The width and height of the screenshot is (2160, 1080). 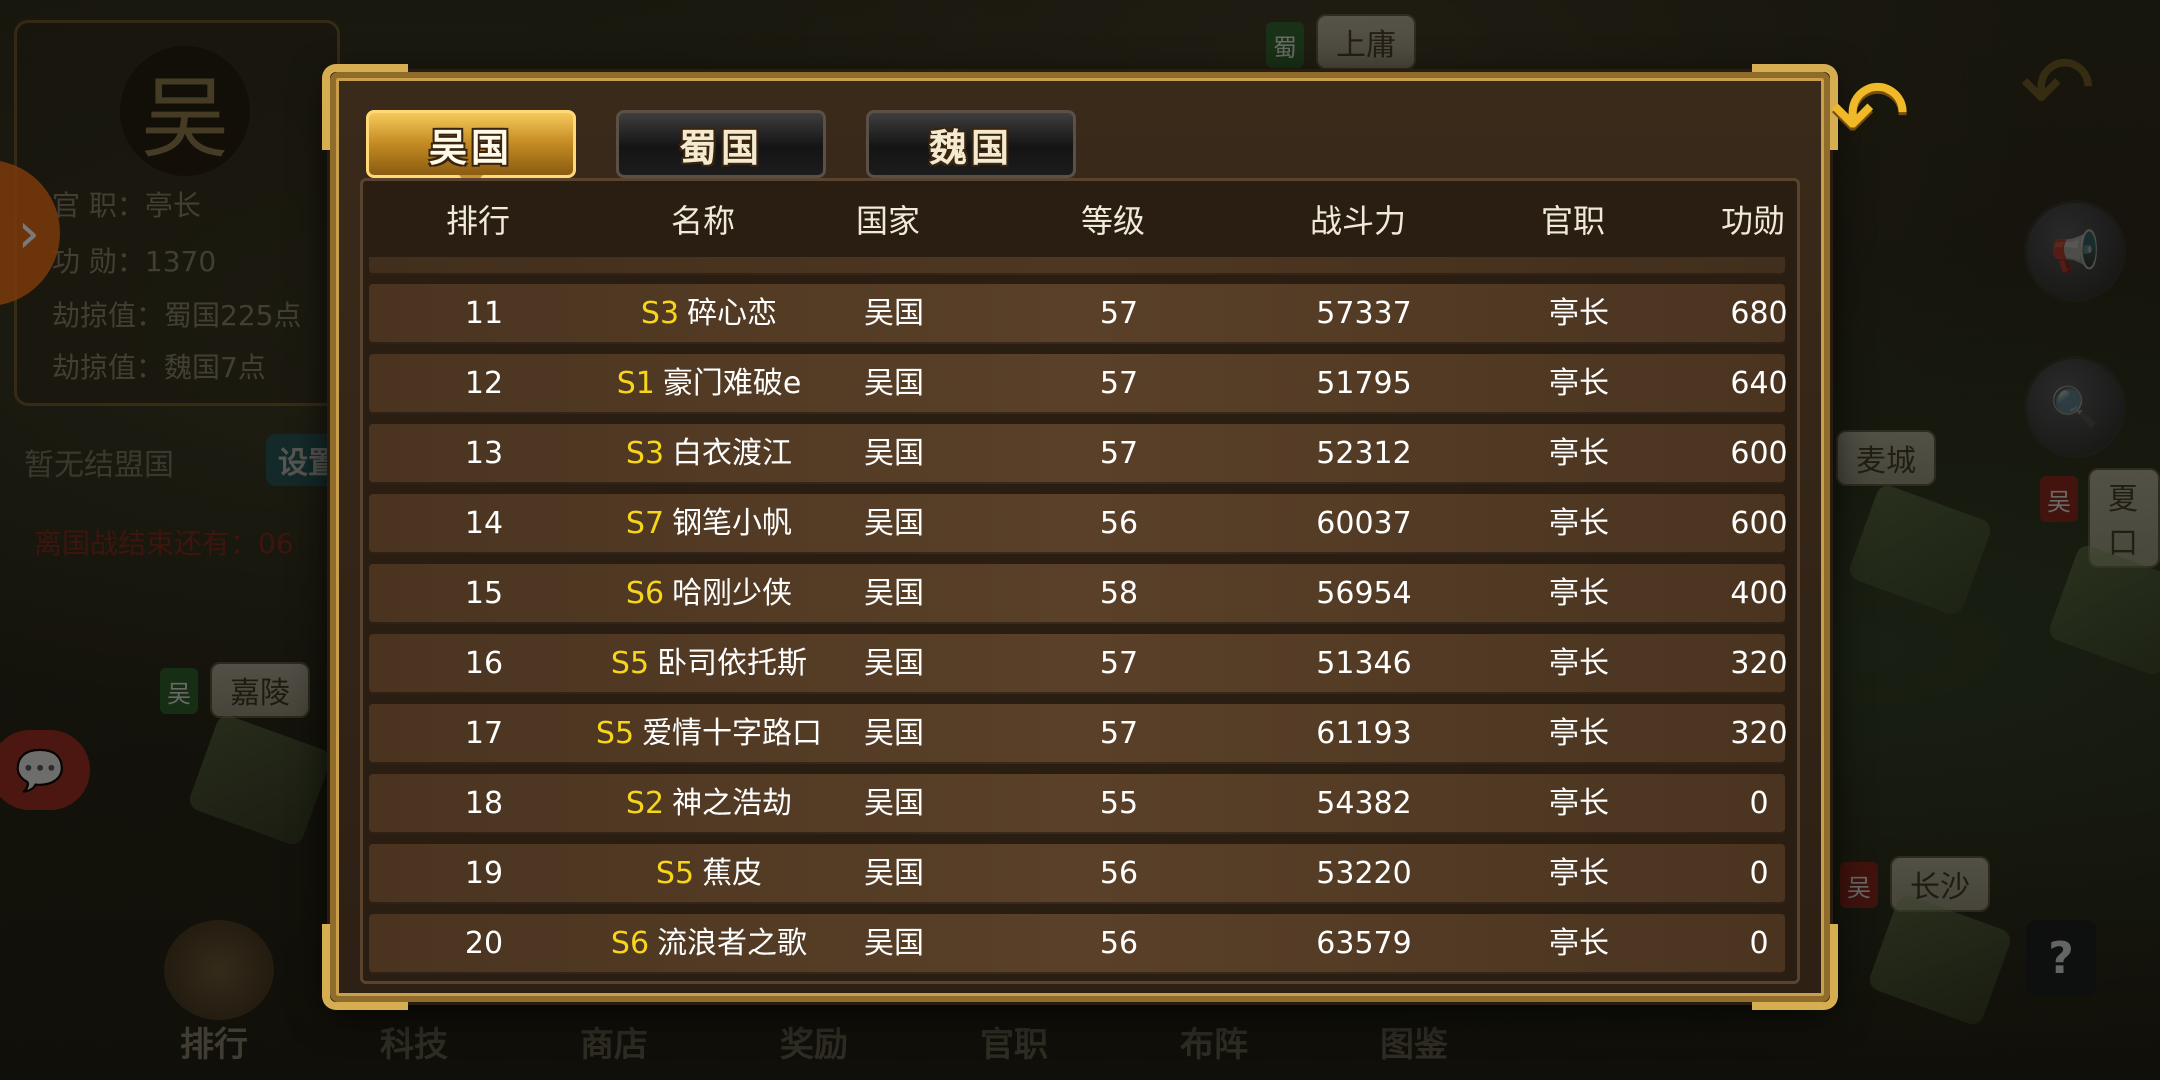 I want to click on power-cell: 56954, so click(x=1364, y=593).